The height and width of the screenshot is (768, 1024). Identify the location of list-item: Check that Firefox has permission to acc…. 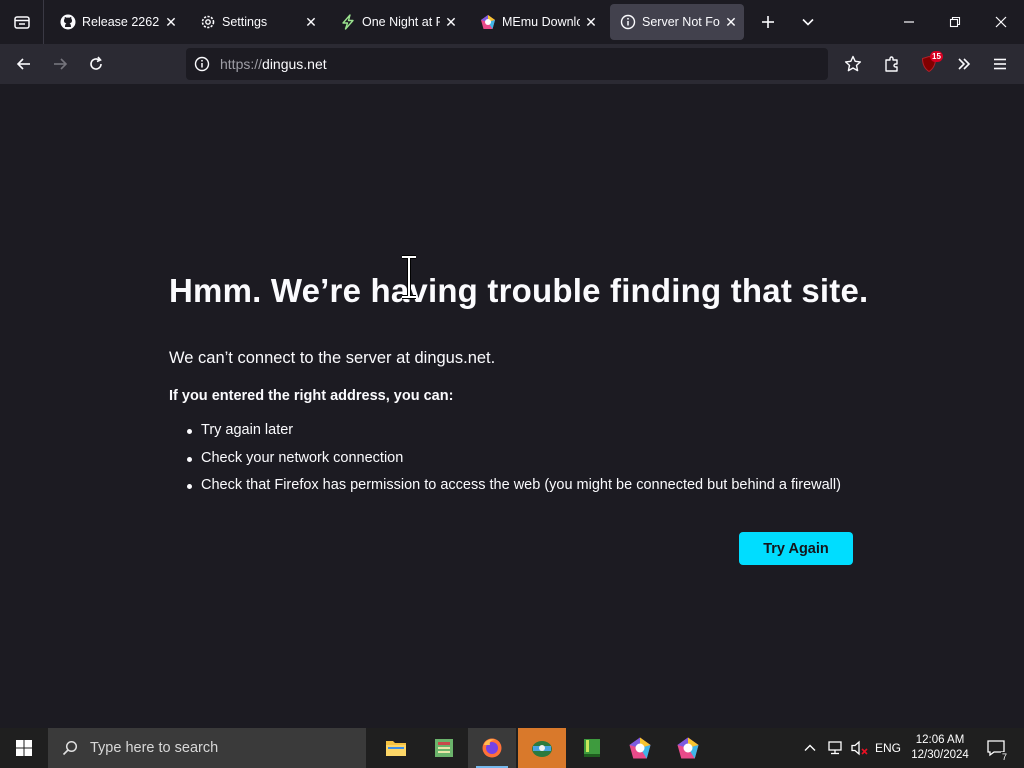
(513, 491).